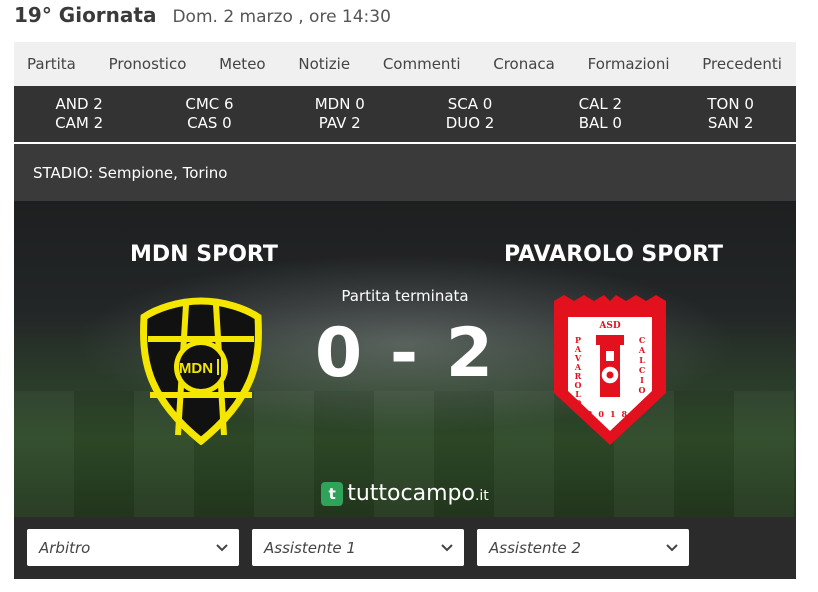 The image size is (818, 592). I want to click on scoreboard-match: CMC 6 CAS 0, so click(209, 114).